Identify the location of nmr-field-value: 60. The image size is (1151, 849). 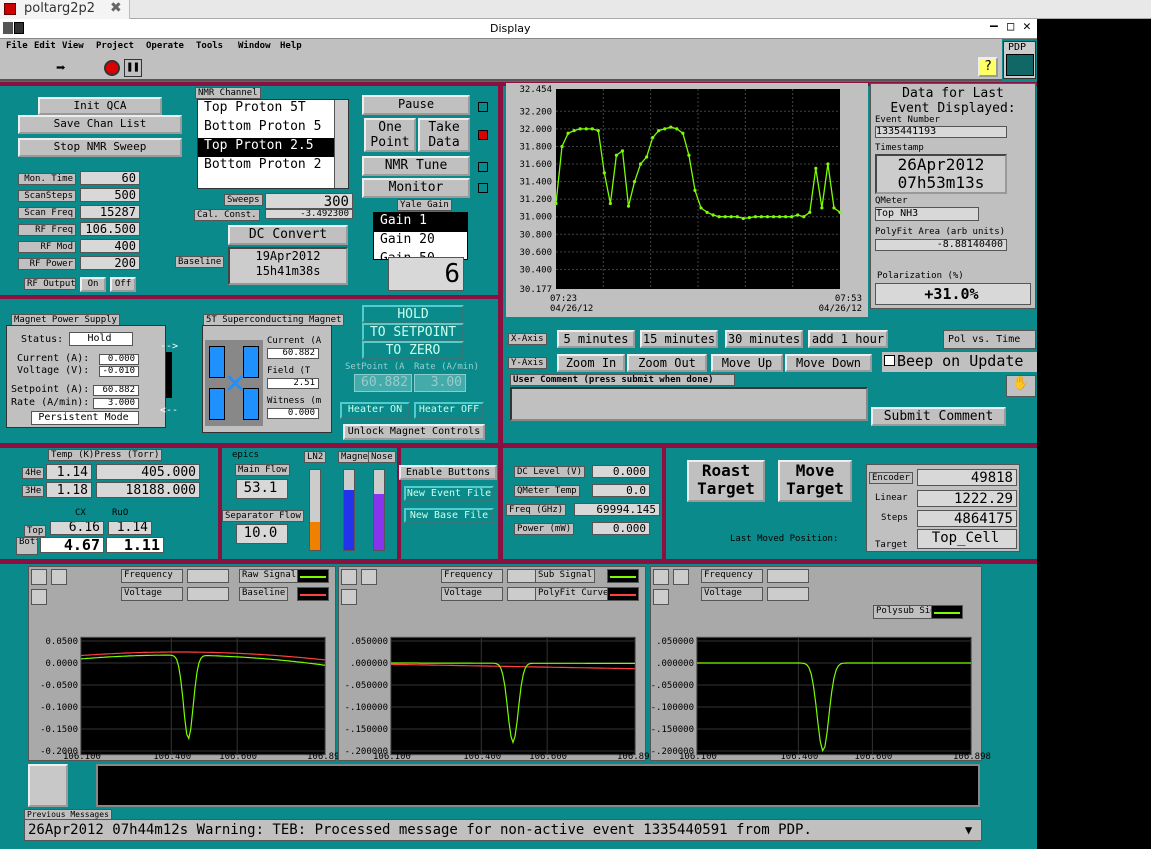
(110, 178).